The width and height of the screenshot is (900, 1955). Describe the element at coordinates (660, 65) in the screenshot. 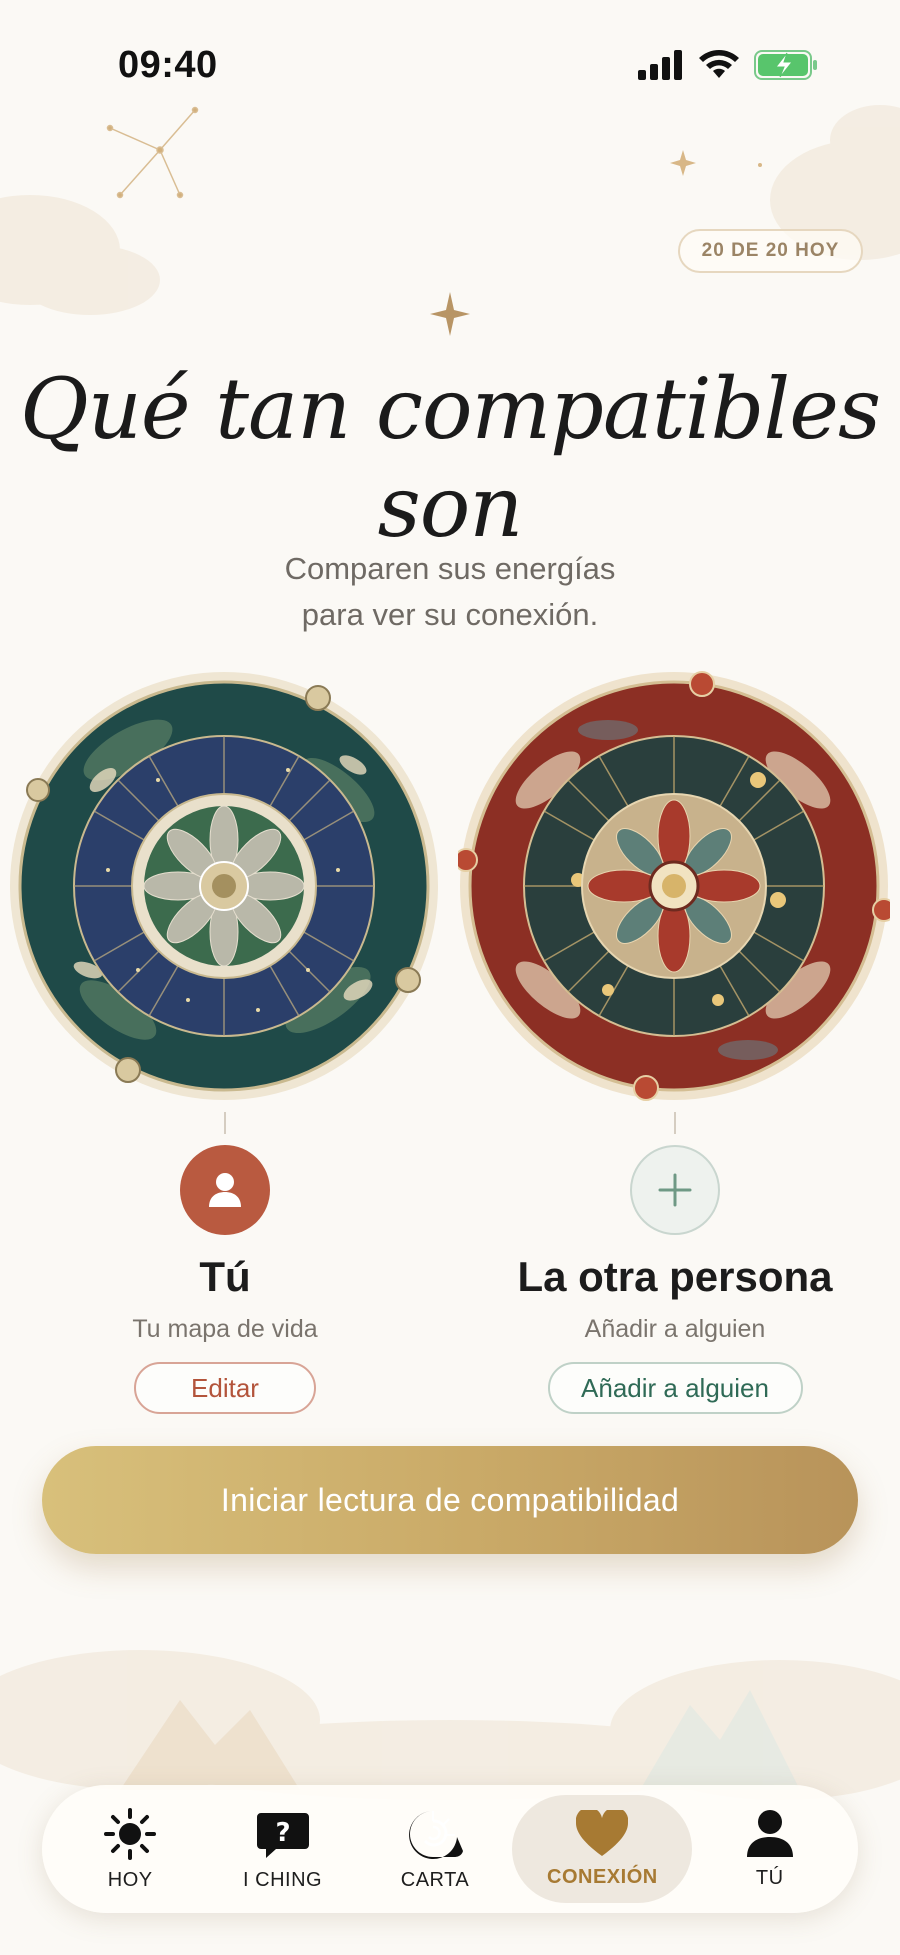

I see `signal-icon` at that location.